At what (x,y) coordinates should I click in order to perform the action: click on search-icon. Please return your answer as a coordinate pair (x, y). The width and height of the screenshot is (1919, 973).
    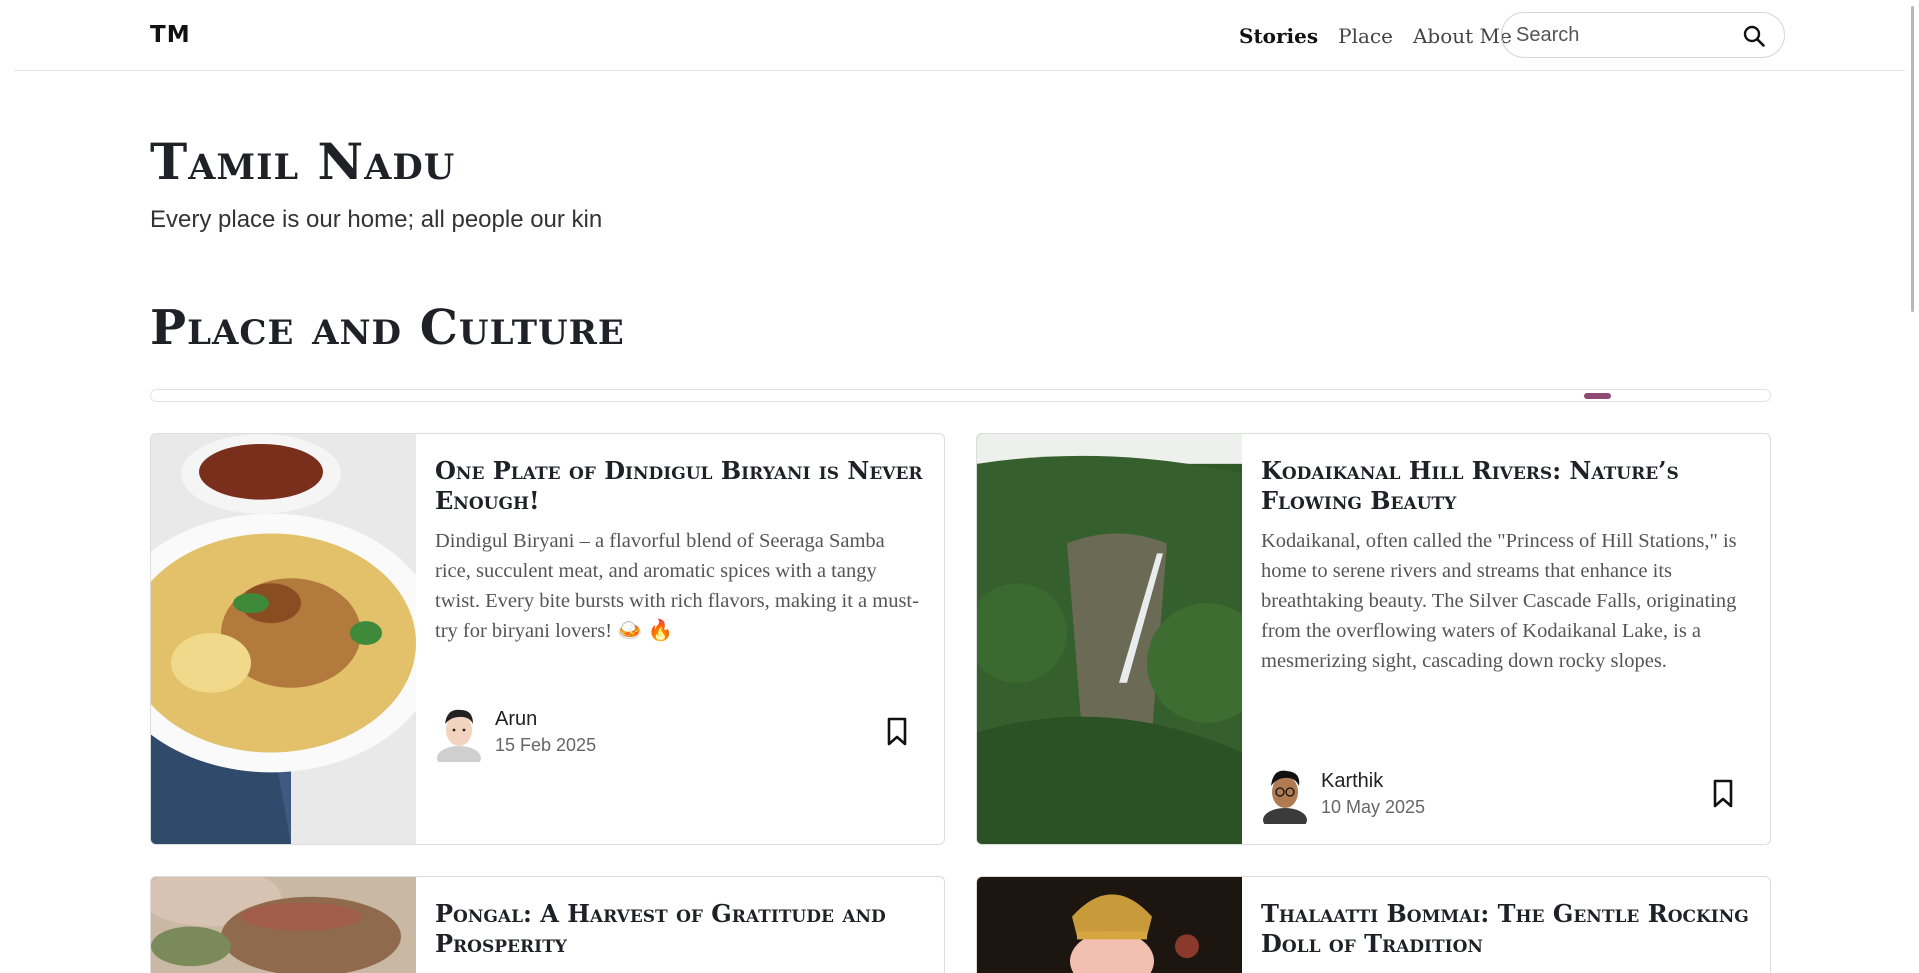
    Looking at the image, I should click on (1754, 36).